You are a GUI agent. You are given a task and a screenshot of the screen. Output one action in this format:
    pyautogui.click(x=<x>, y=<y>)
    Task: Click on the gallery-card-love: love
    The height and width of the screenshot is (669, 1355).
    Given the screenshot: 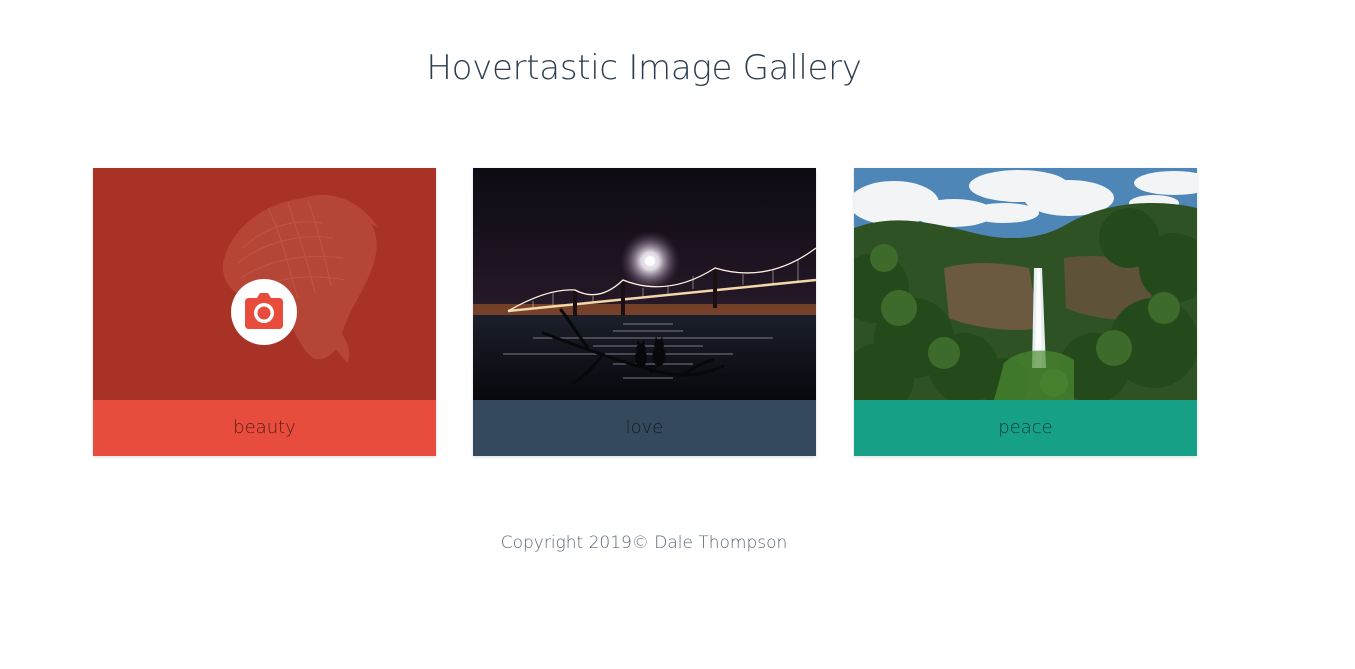 What is the action you would take?
    pyautogui.click(x=644, y=312)
    